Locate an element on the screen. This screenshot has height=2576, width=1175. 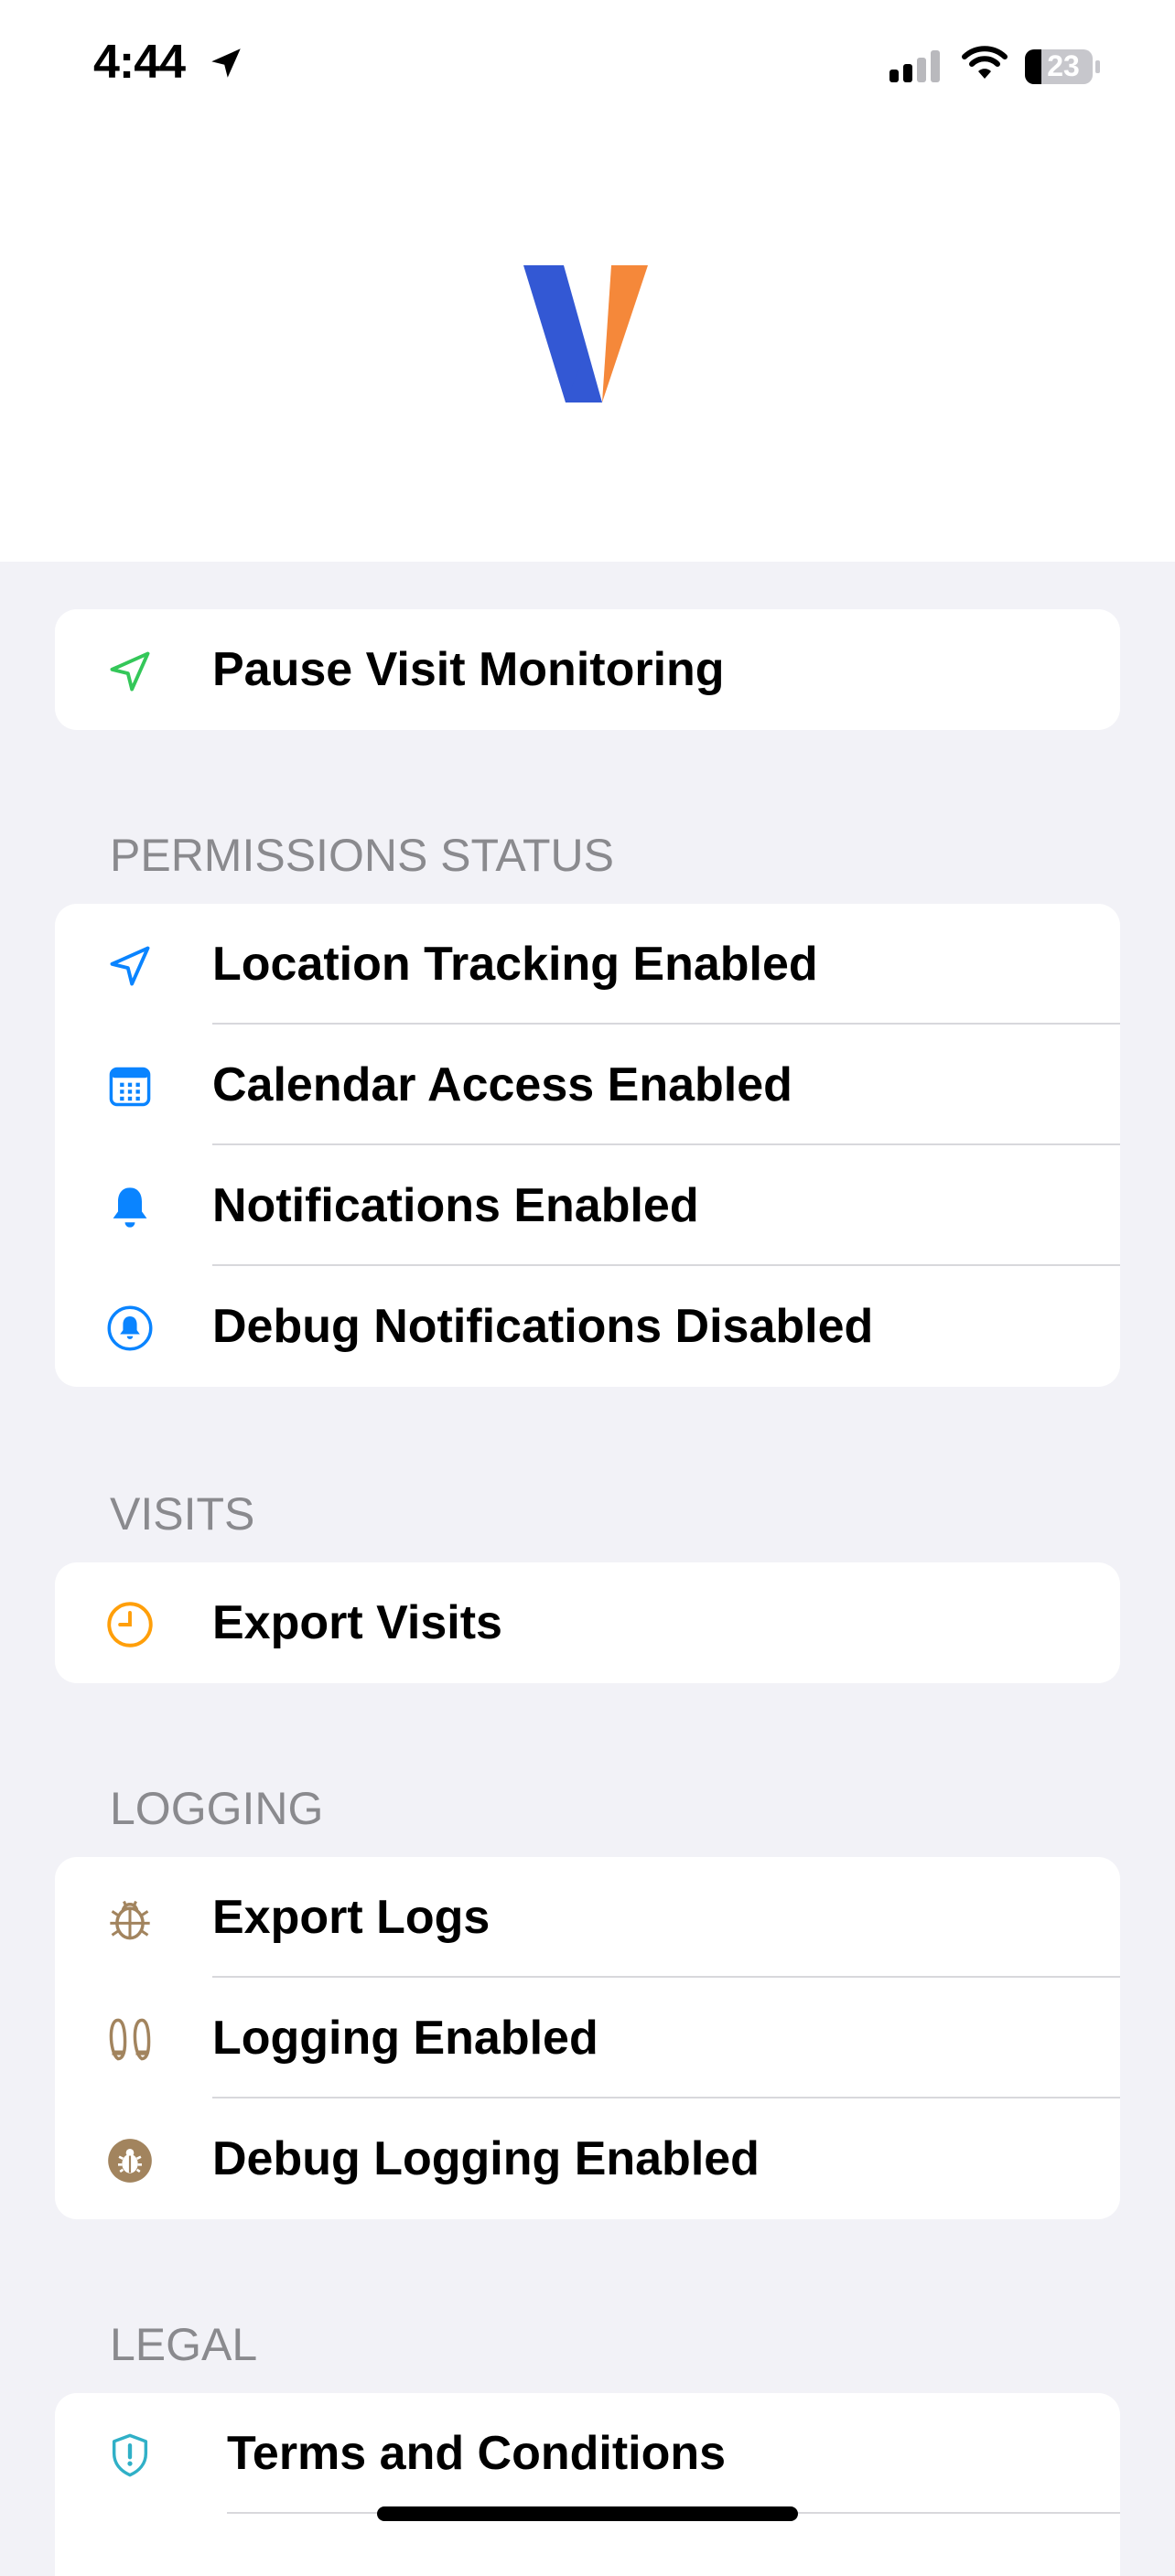
visits-card: Export Visits is located at coordinates (587, 1623).